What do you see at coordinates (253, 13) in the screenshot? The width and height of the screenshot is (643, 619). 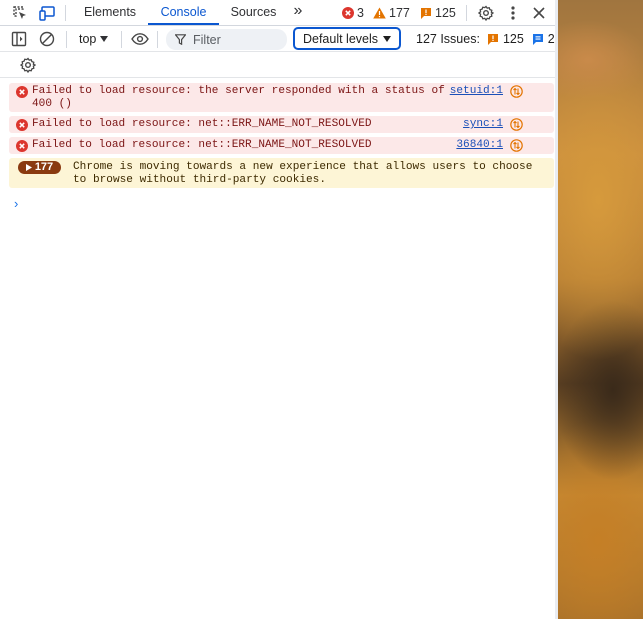 I see `tab-sources: Sources` at bounding box center [253, 13].